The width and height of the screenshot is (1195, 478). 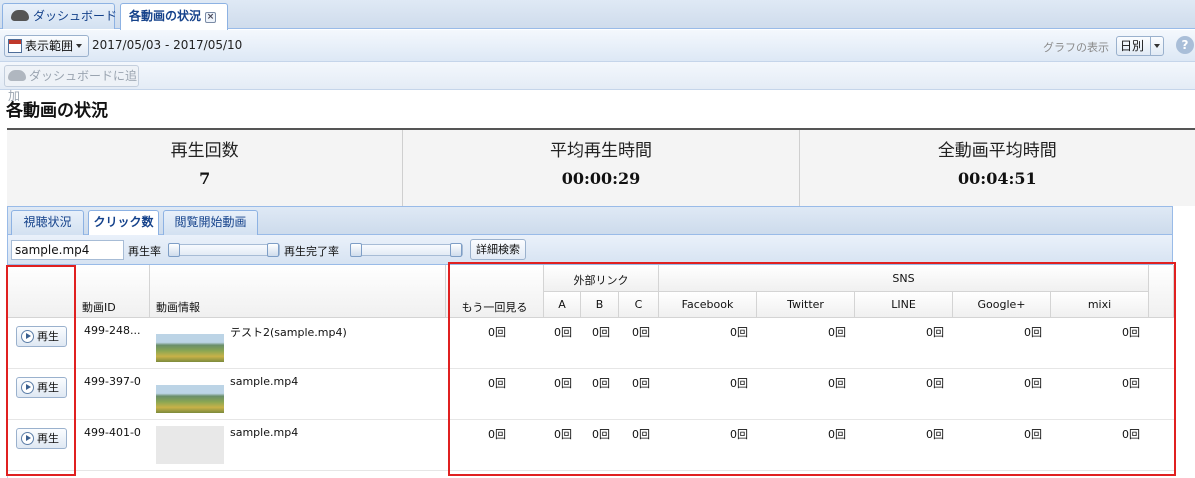 I want to click on stat-all-video-avg-time: 全動画平均時間 00:04:51, so click(x=997, y=168).